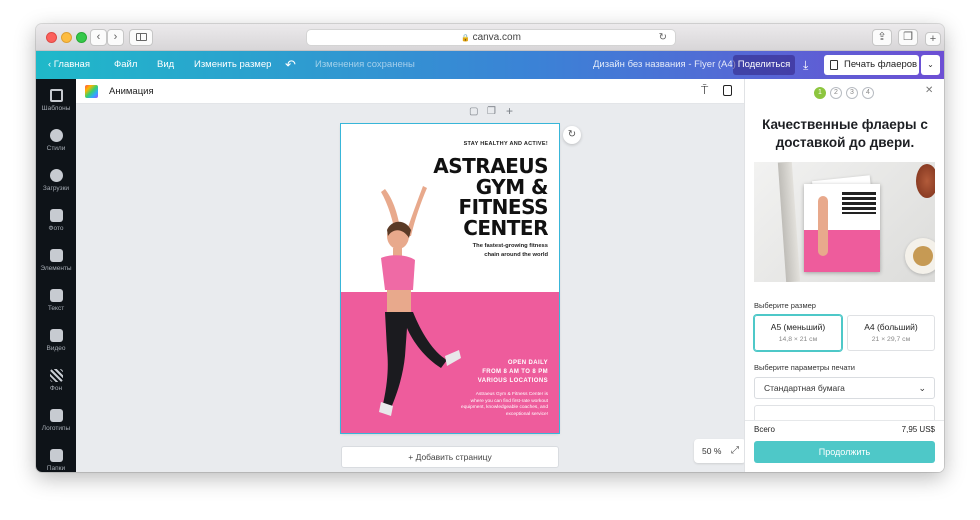 The image size is (980, 520). I want to click on editor-toolbar: Анимация ⍑, so click(410, 91).